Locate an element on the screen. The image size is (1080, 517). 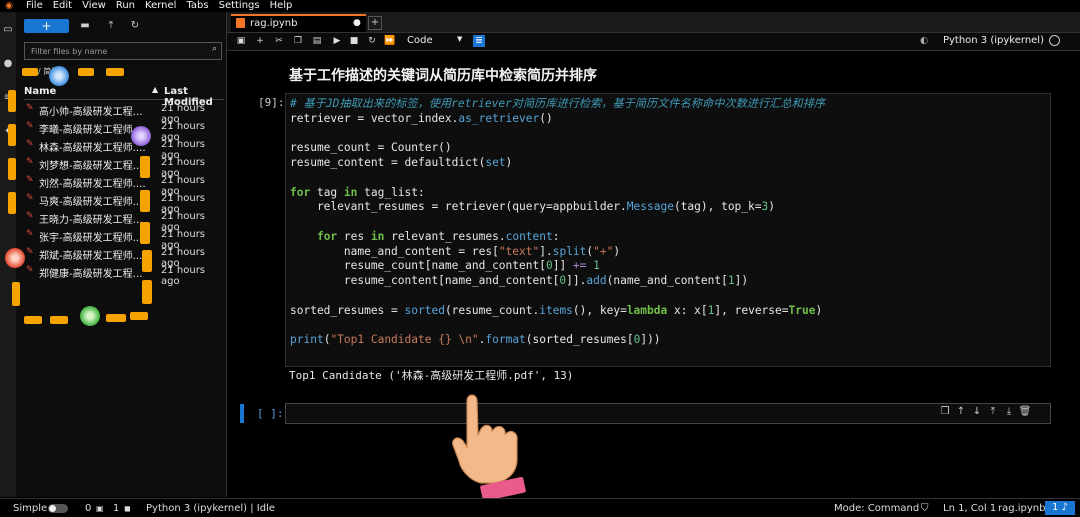
upload-icon: ⤒ is located at coordinates (111, 26).